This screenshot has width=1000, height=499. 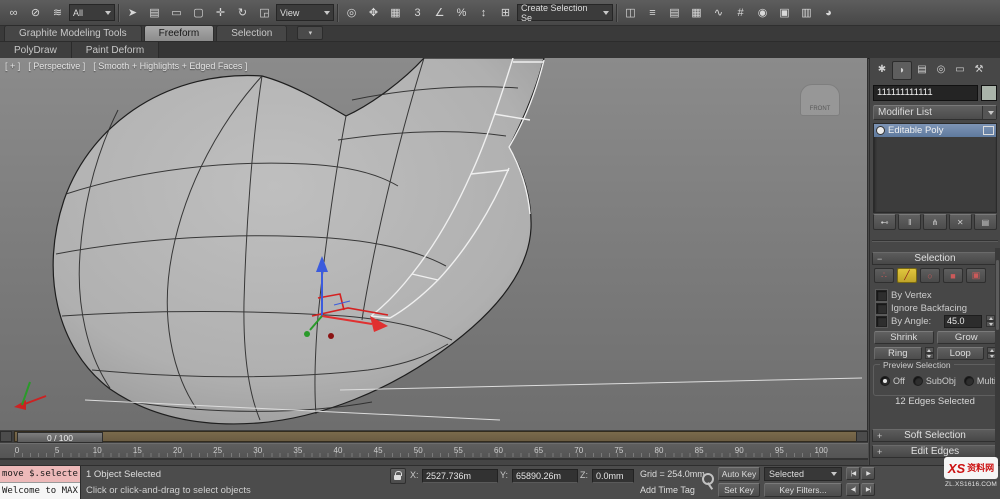 What do you see at coordinates (976, 275) in the screenshot?
I see `element-mode-icon: ▣` at bounding box center [976, 275].